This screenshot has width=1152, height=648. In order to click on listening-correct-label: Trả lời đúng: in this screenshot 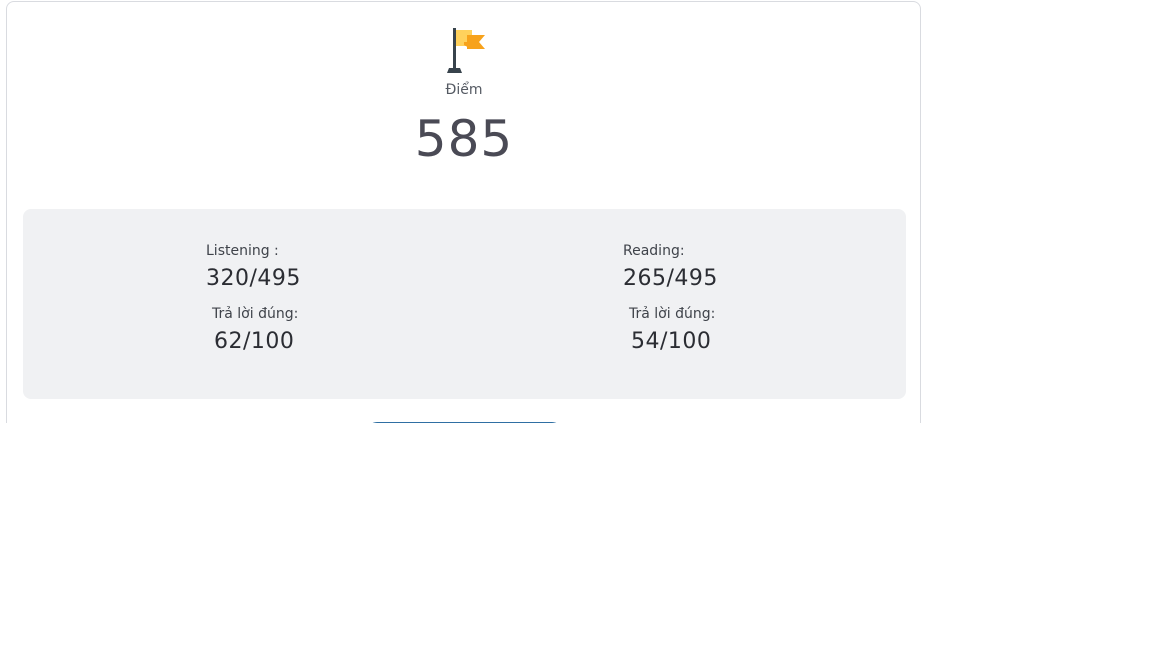, I will do `click(255, 314)`.